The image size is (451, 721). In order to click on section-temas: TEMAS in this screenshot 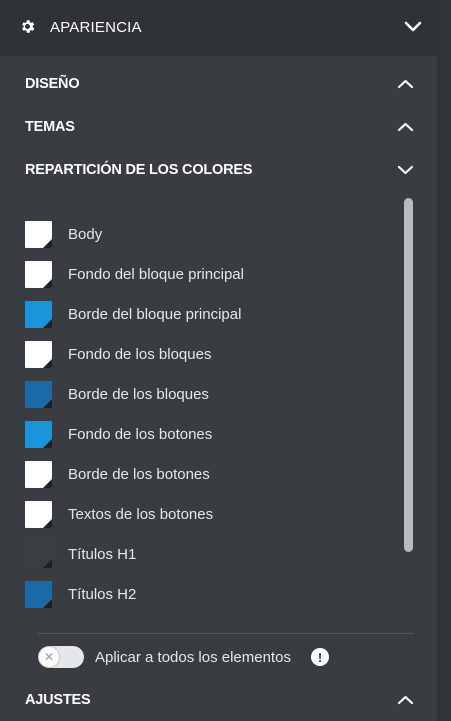, I will do `click(218, 127)`.